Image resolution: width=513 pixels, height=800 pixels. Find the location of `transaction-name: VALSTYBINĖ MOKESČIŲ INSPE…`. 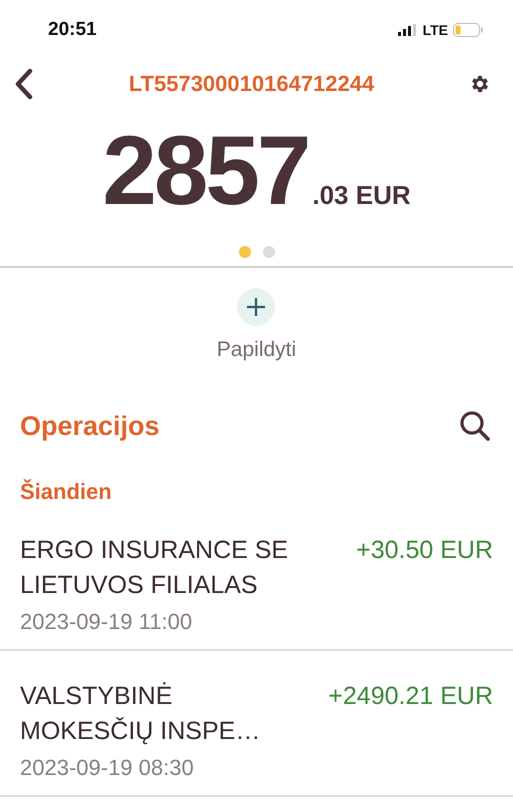

transaction-name: VALSTYBINĖ MOKESČIŲ INSPE… is located at coordinates (140, 714).